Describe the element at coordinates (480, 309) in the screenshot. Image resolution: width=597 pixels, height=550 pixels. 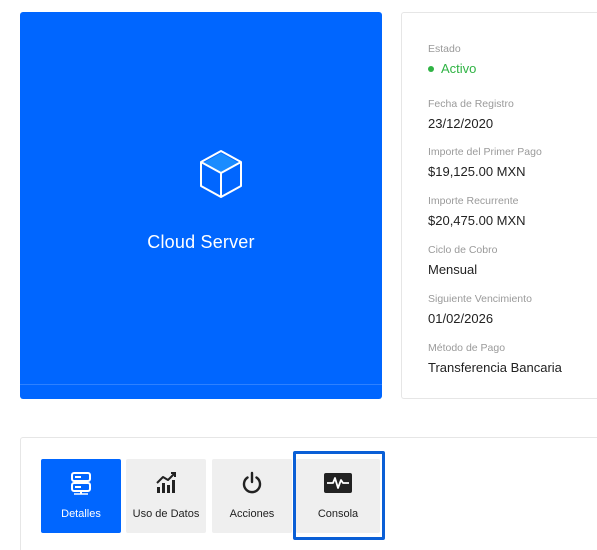
I see `next-due-item: Siguiente Vencimiento 01/02/2026` at that location.